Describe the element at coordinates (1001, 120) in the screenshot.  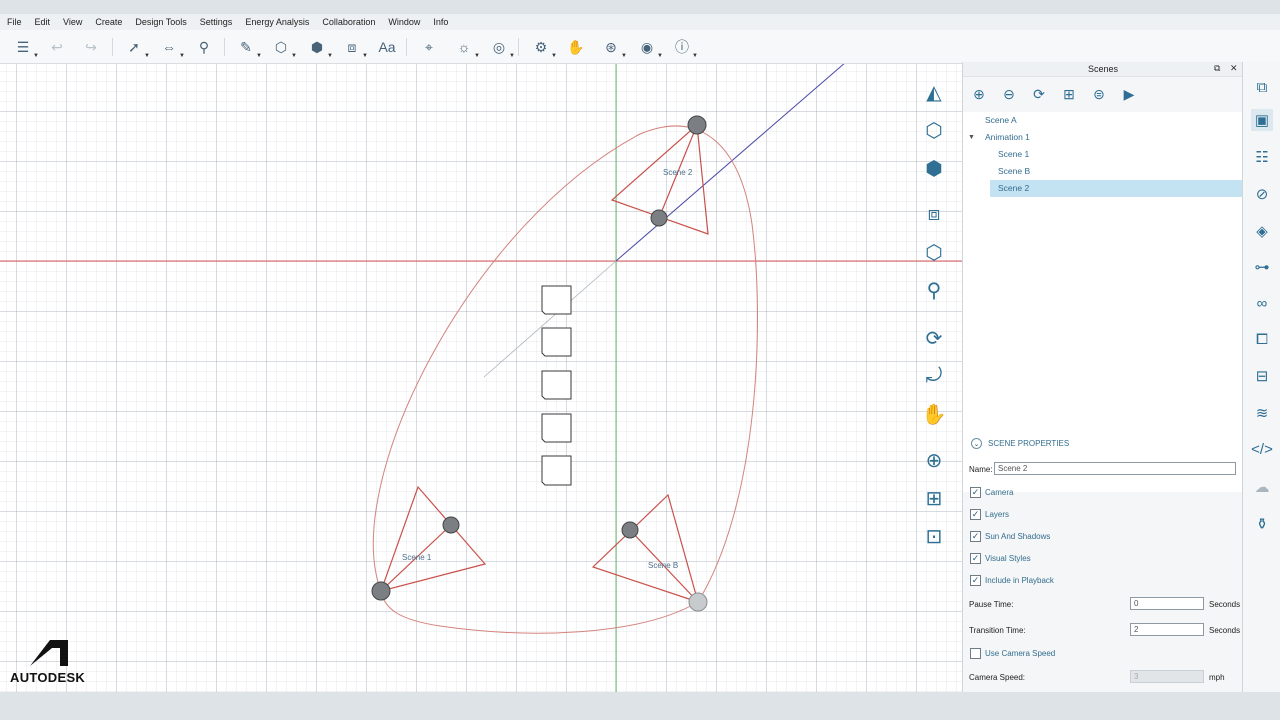
I see `tree-item-label: Scene A` at that location.